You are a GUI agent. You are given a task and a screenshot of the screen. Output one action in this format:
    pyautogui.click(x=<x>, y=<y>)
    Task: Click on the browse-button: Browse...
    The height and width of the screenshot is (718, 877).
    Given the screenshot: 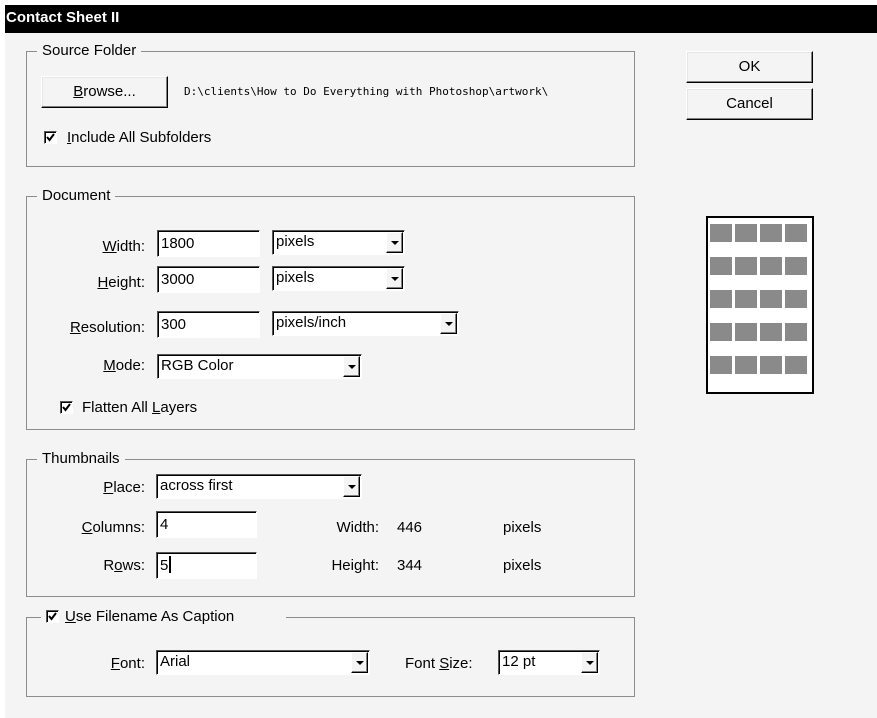 What is the action you would take?
    pyautogui.click(x=104, y=92)
    